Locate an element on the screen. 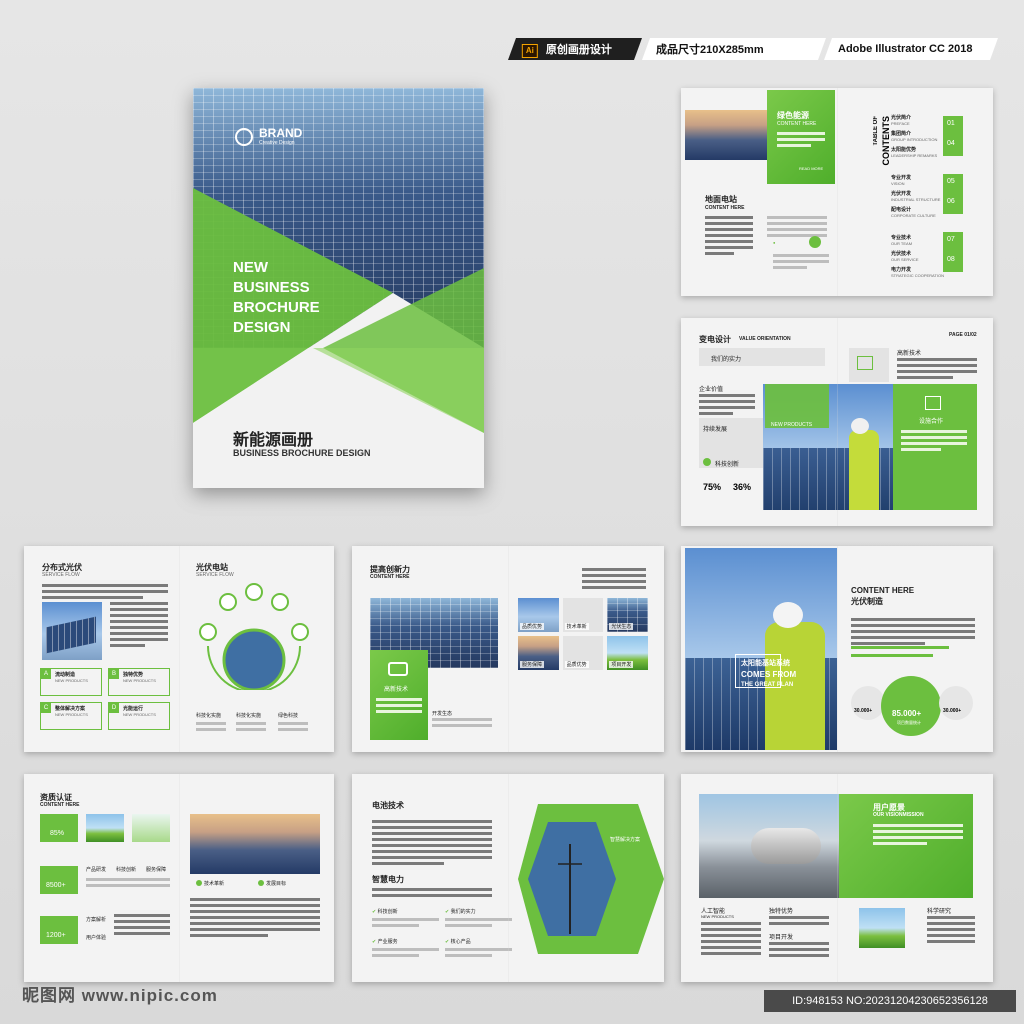 This screenshot has height=1024, width=1024. toc-item-title: 光伏技术 is located at coordinates (901, 254).